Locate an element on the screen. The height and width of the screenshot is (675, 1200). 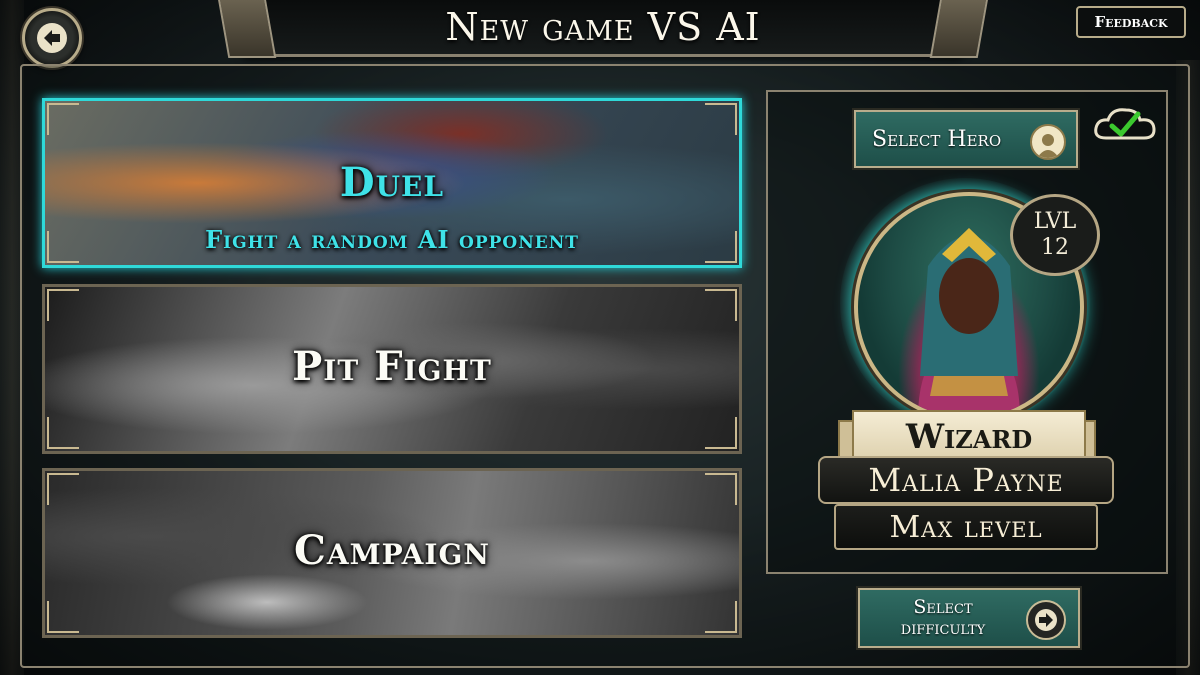
mode-subtitle-duel: Fight a random AI opponent is located at coordinates (392, 239).